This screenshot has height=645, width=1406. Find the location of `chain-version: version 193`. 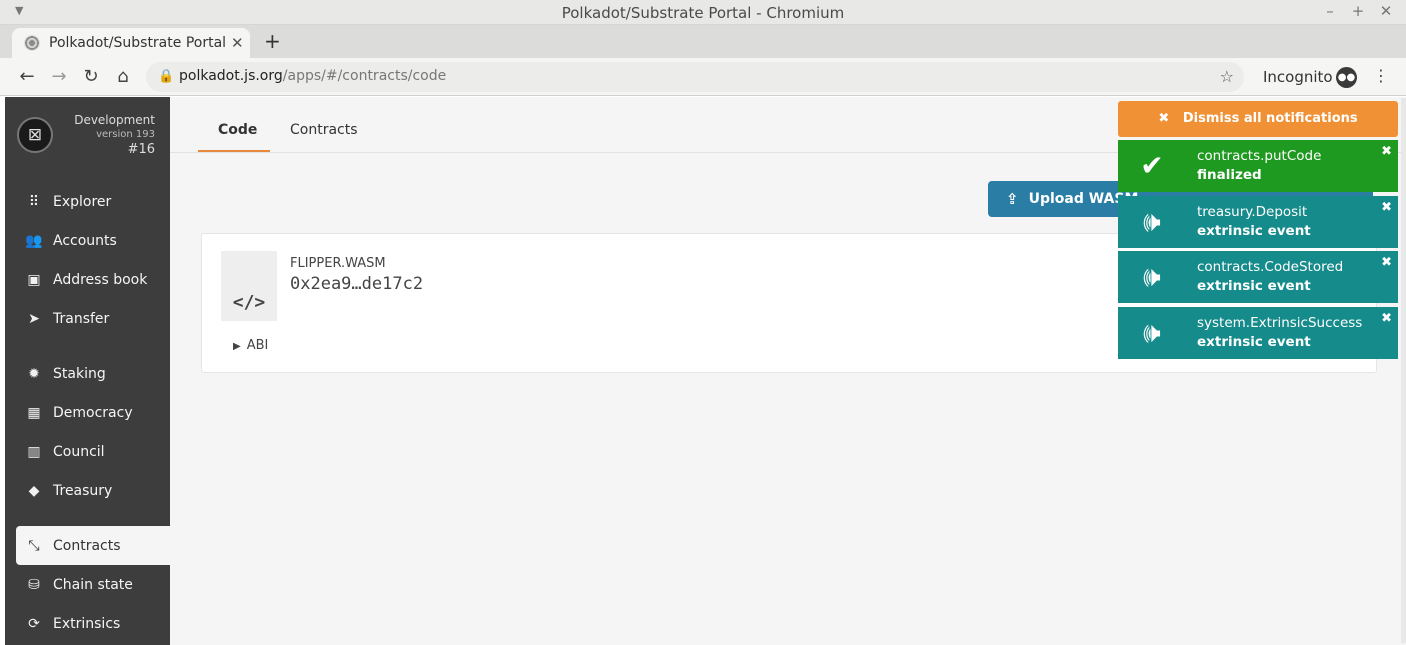

chain-version: version 193 is located at coordinates (125, 134).